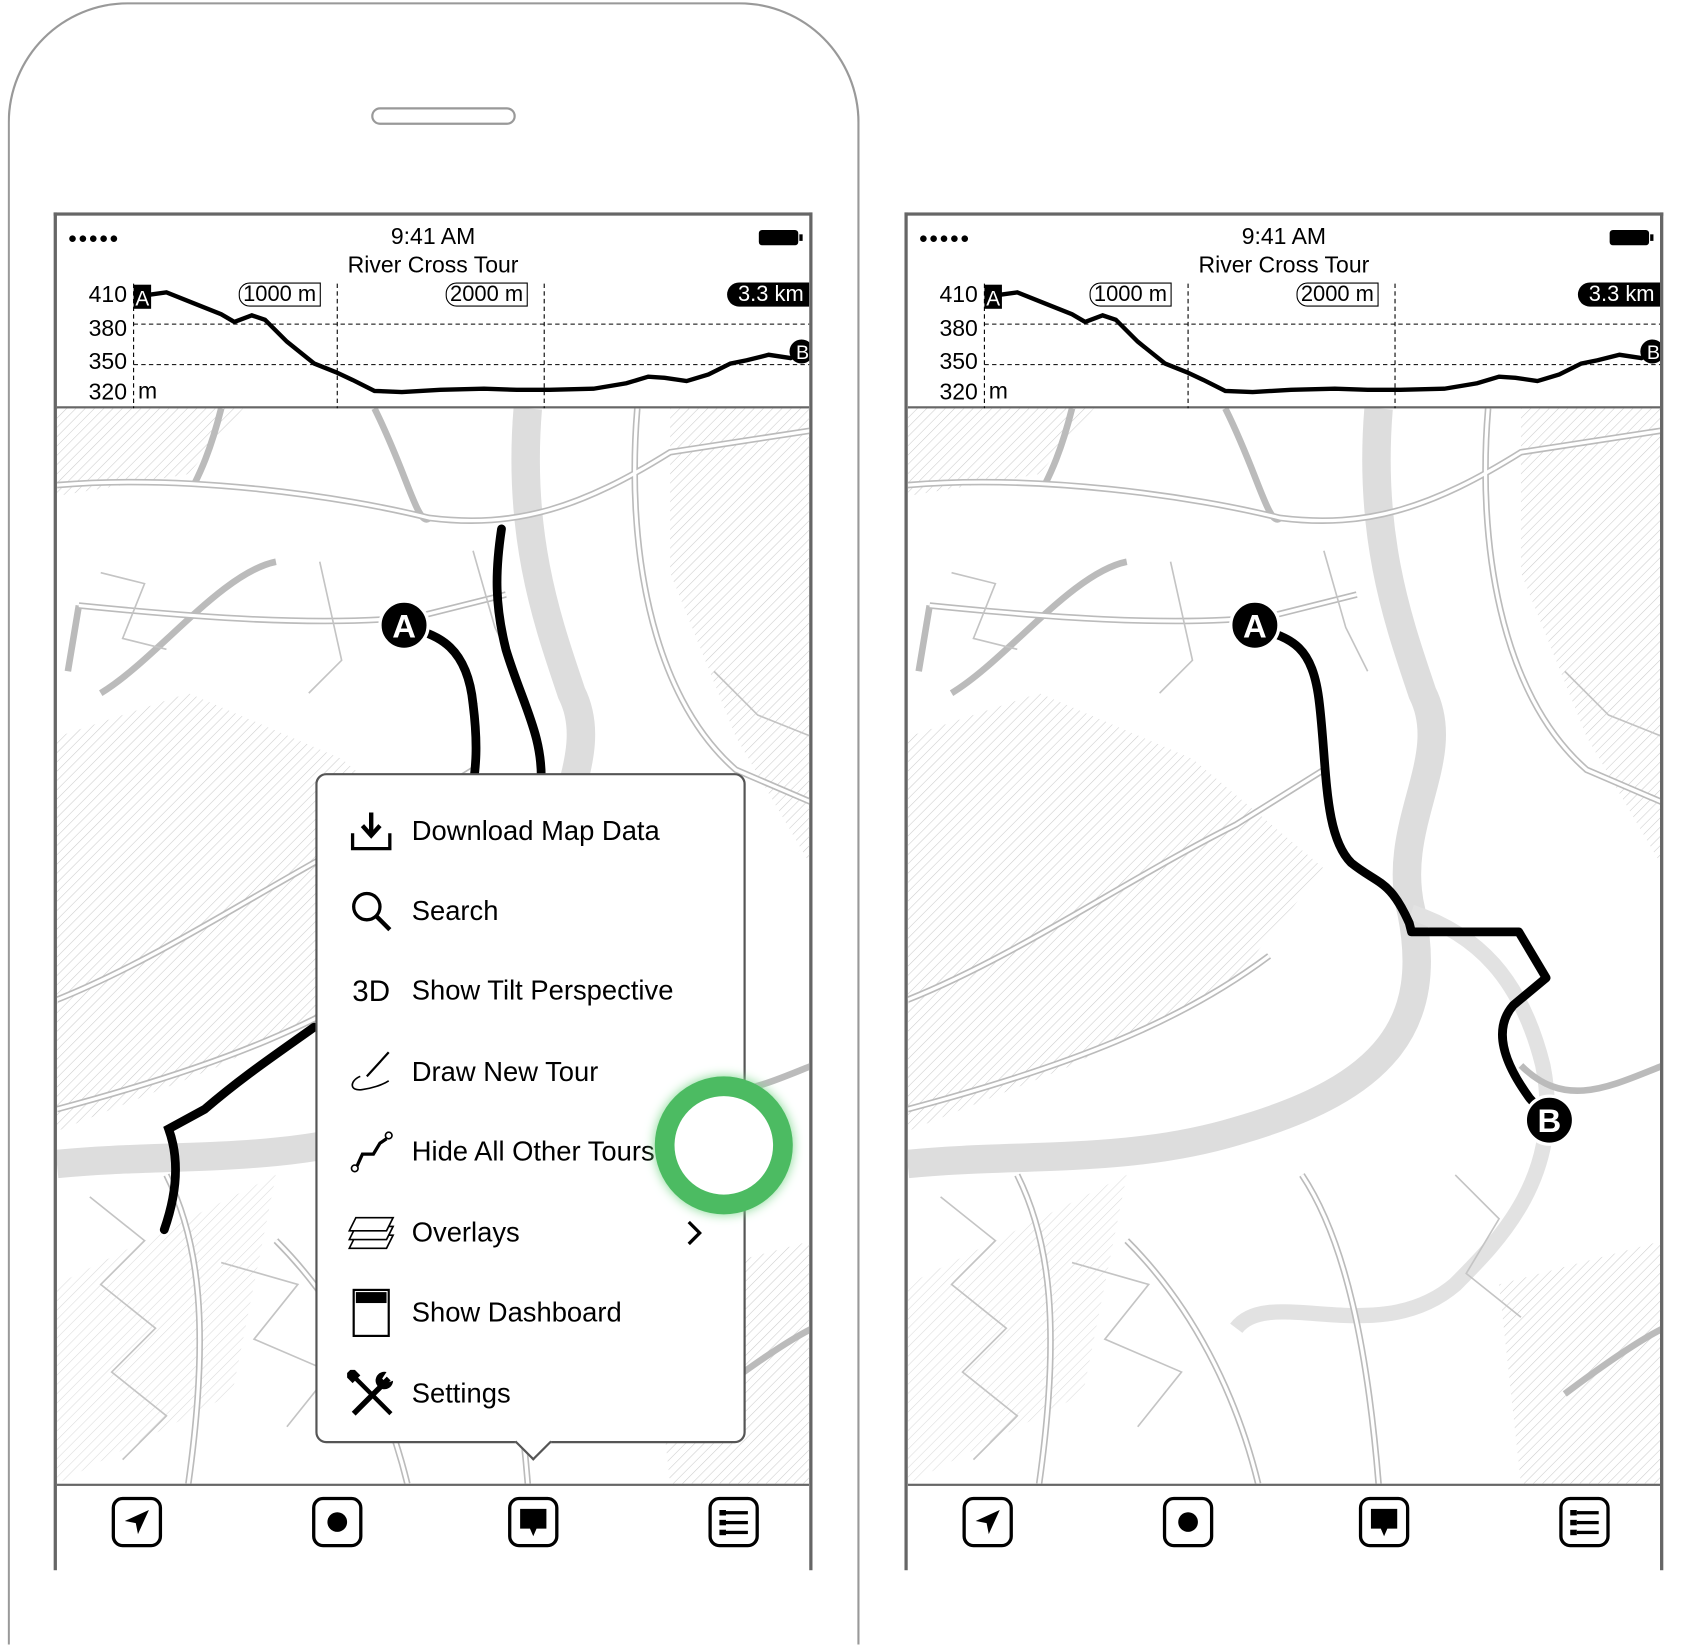 The height and width of the screenshot is (1645, 1708). Describe the element at coordinates (371, 1312) in the screenshot. I see `dashboard-icon` at that location.